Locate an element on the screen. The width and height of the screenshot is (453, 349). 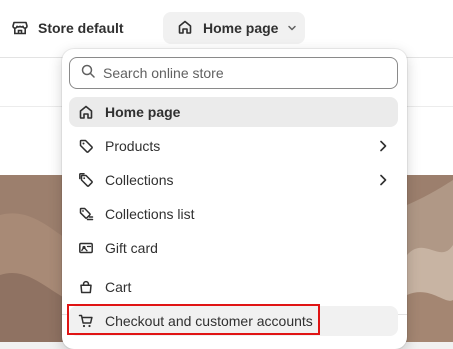
tag-icon is located at coordinates (86, 146).